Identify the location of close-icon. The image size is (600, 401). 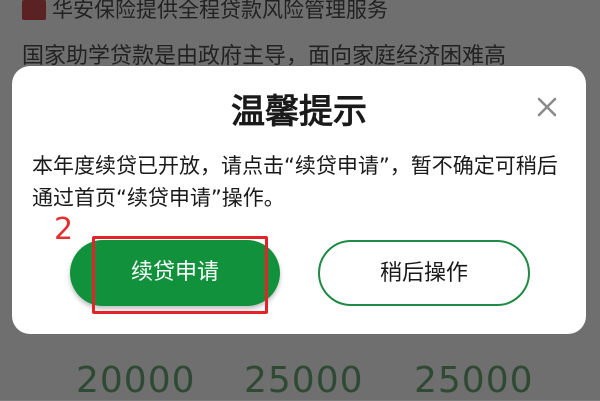
(547, 107).